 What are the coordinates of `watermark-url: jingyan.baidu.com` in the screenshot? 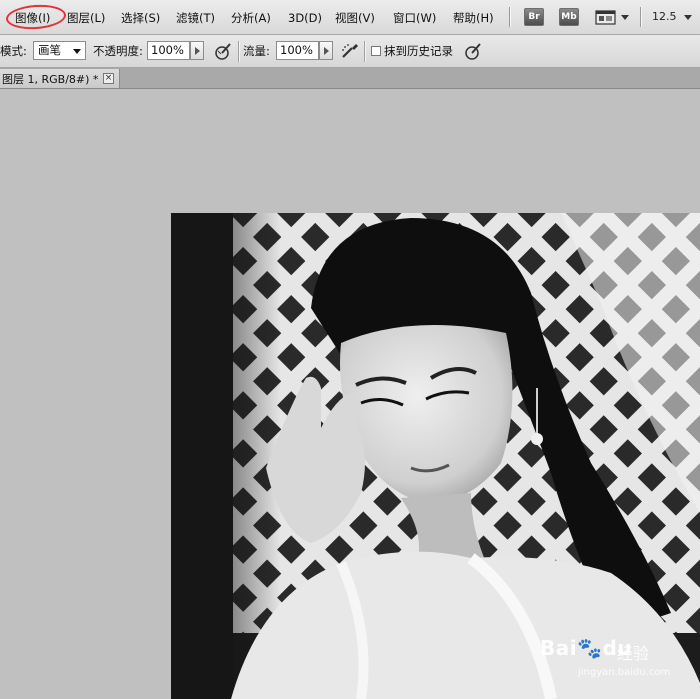 It's located at (624, 672).